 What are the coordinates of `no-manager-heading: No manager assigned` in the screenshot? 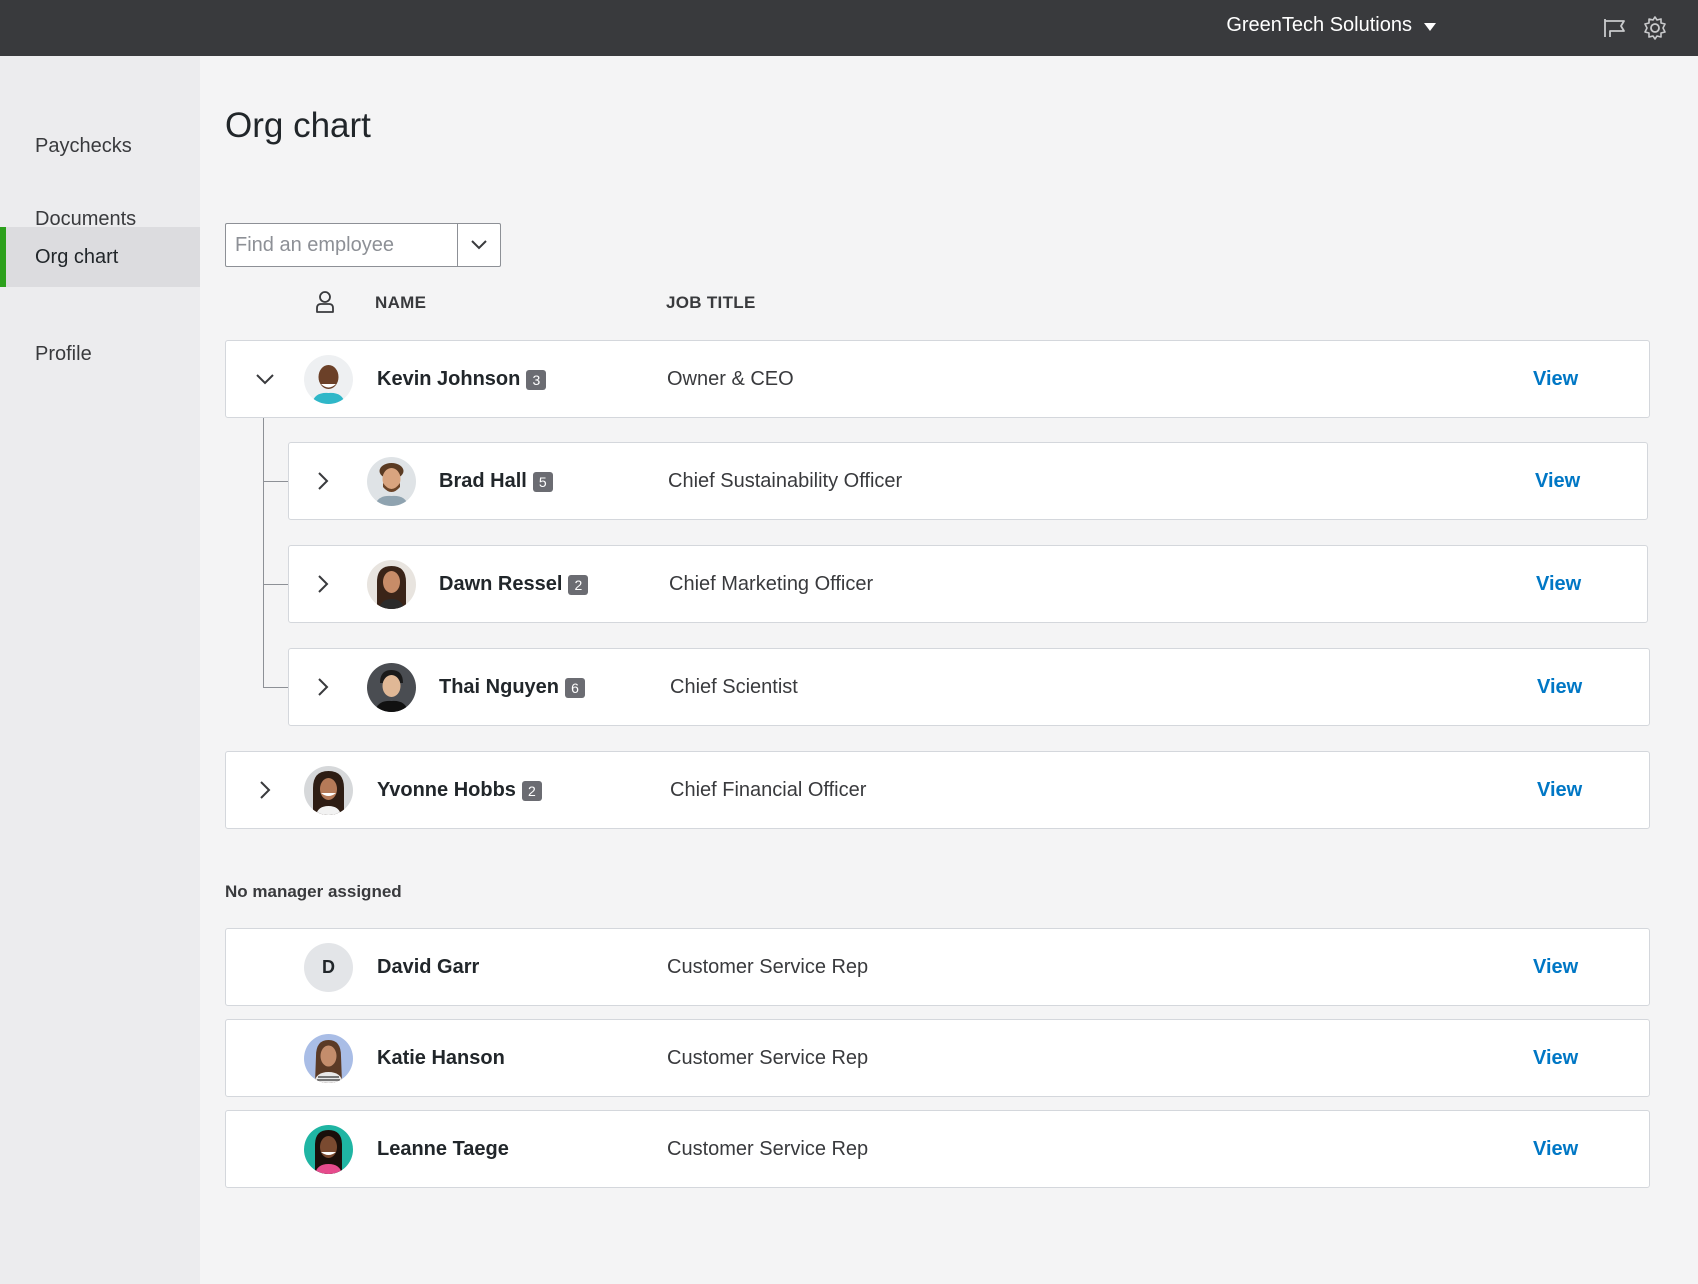 It's located at (313, 891).